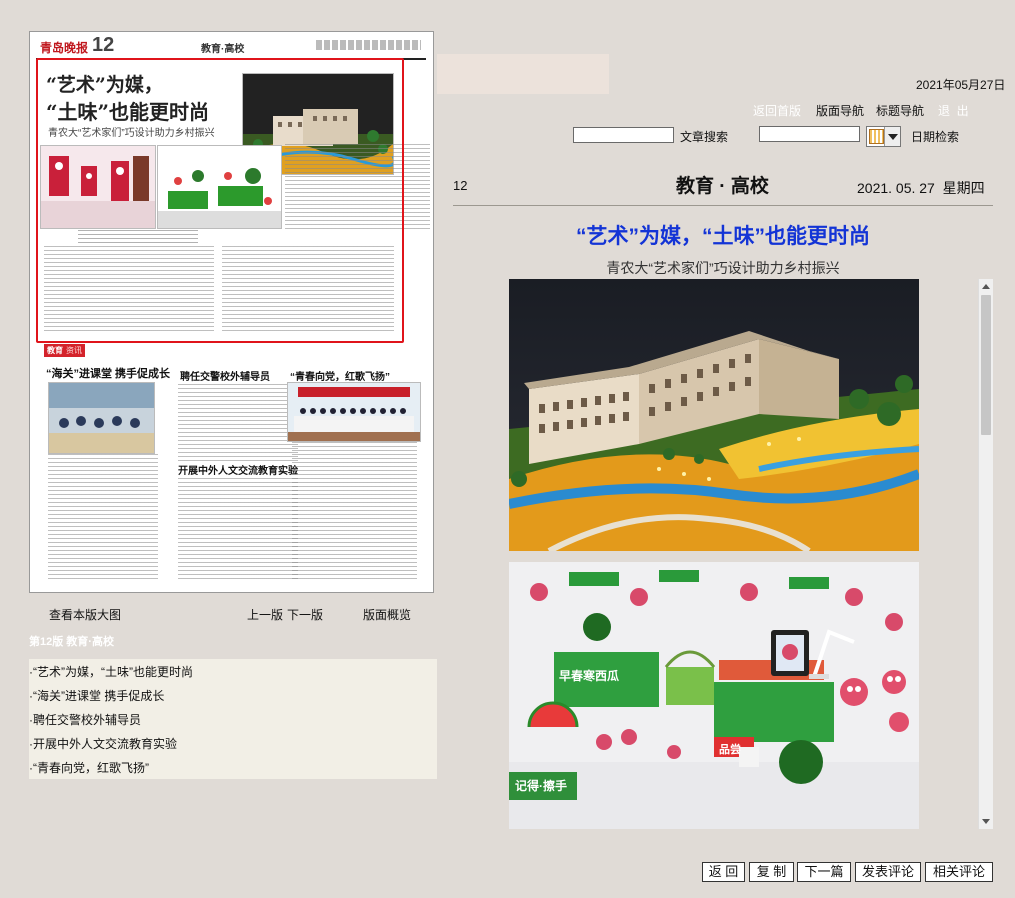 The width and height of the screenshot is (1015, 898). What do you see at coordinates (961, 85) in the screenshot?
I see `current-date: 2021年05月27日` at bounding box center [961, 85].